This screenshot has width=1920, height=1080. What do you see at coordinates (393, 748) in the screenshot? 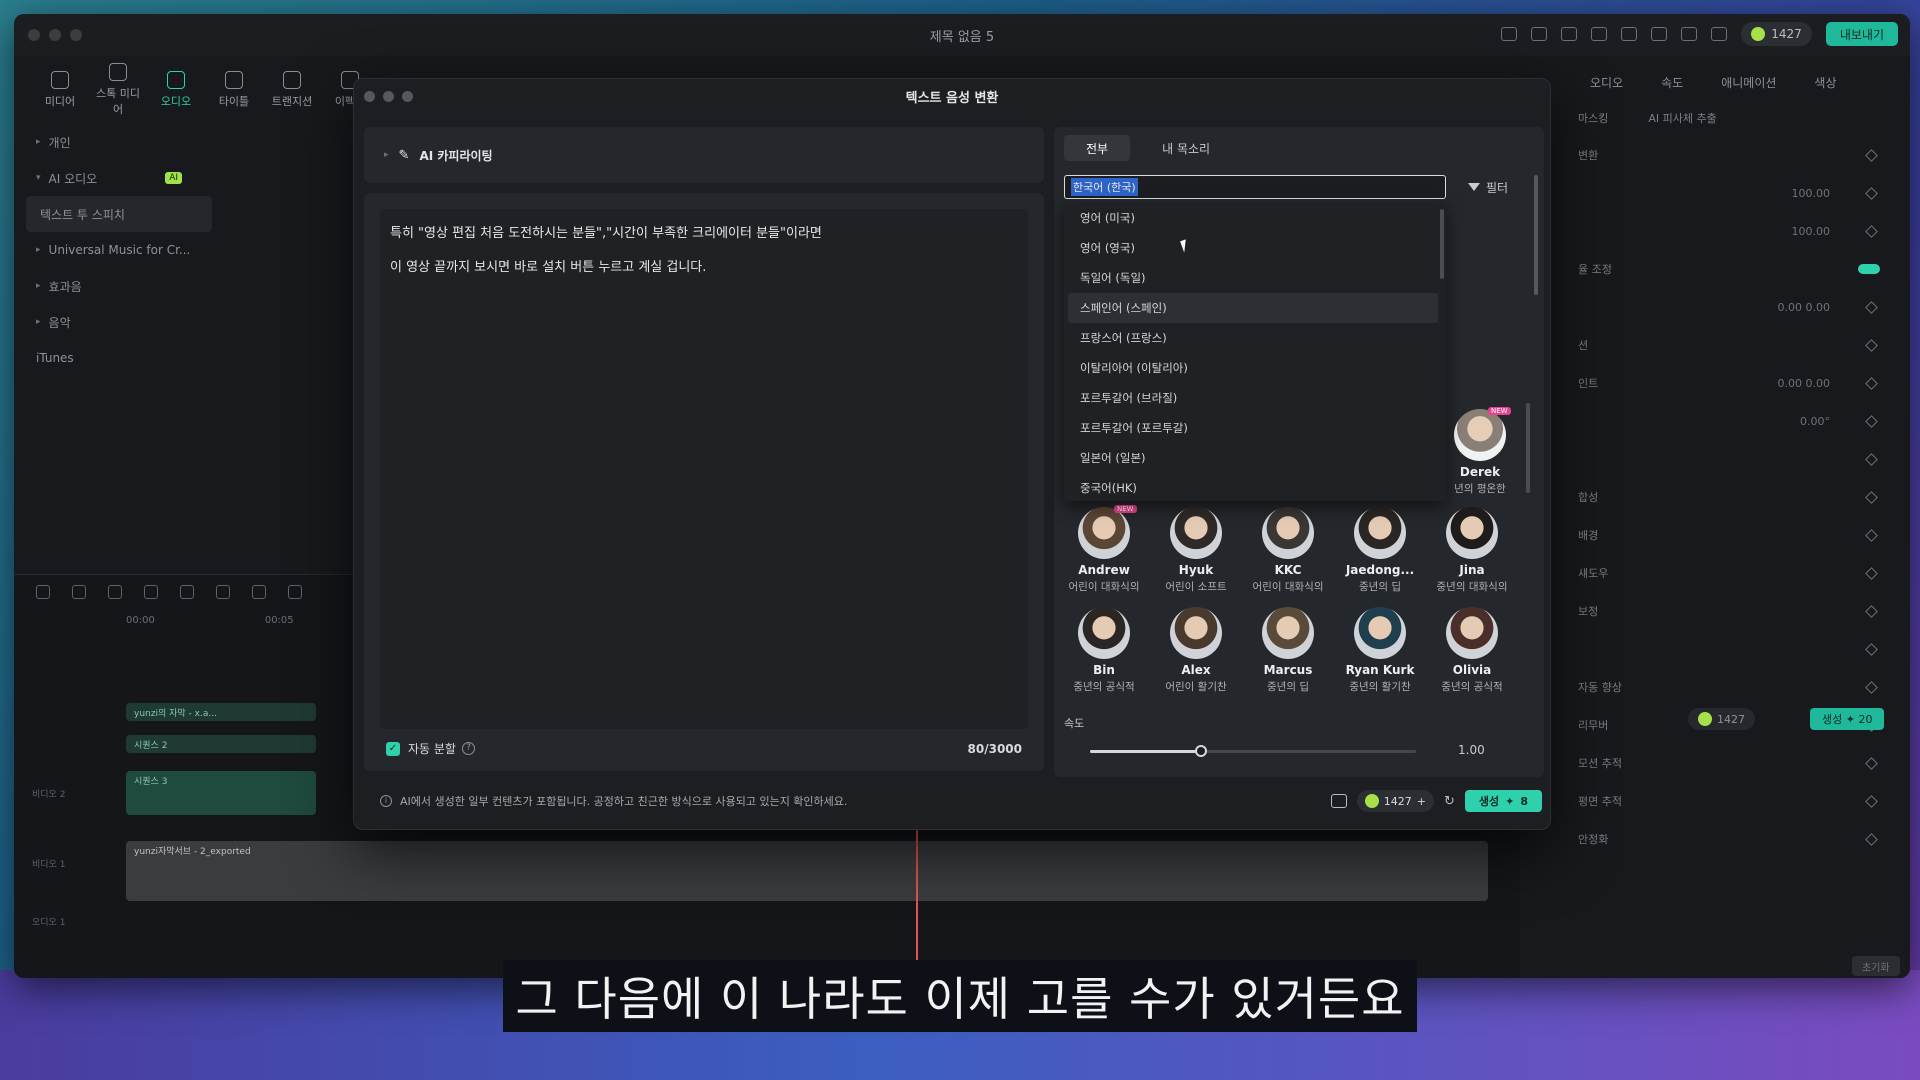
I see `auto-split-checkbox: ✓` at bounding box center [393, 748].